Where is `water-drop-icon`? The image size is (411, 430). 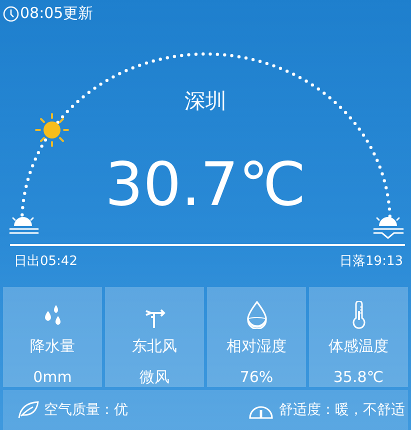
water-drop-icon is located at coordinates (257, 315).